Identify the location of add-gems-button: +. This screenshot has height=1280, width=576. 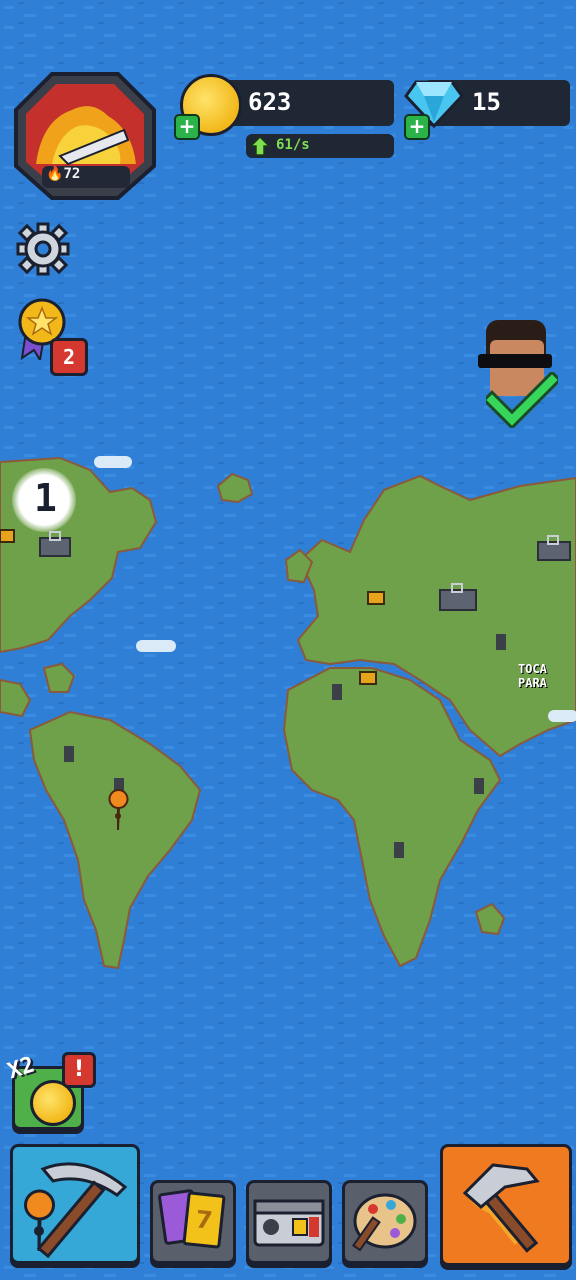
(417, 127).